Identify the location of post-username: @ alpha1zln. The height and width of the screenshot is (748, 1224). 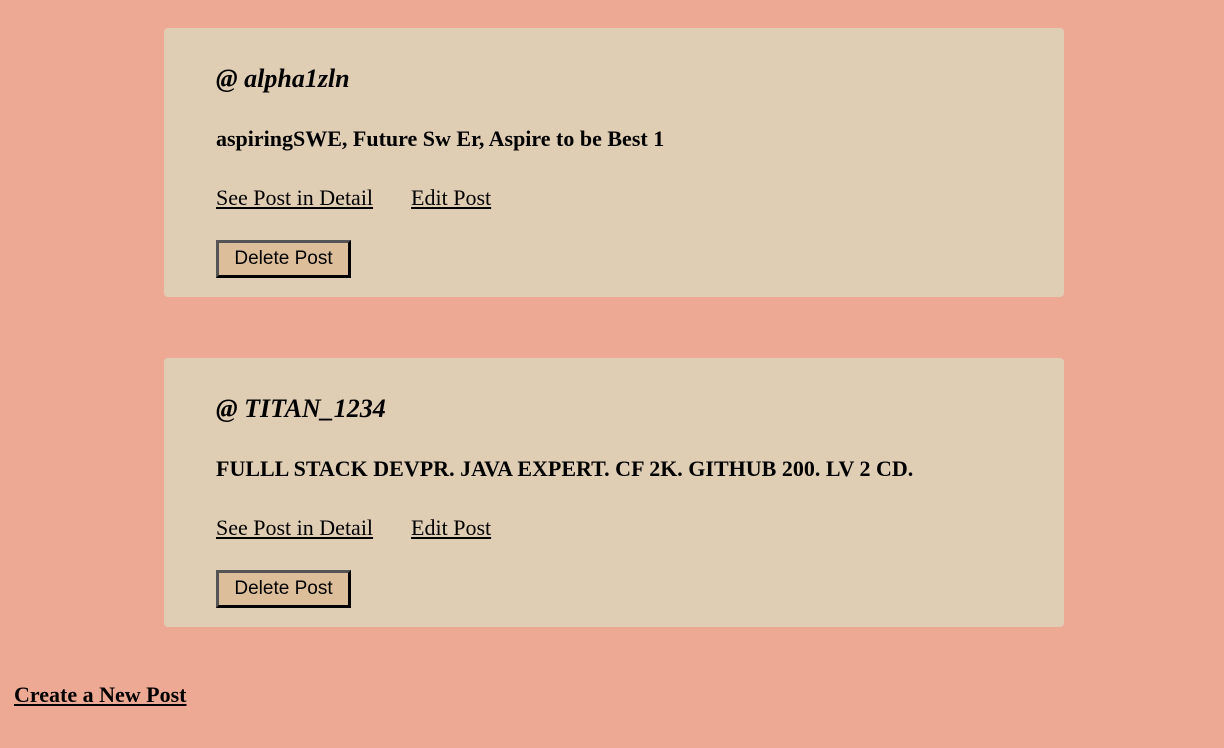
(283, 78).